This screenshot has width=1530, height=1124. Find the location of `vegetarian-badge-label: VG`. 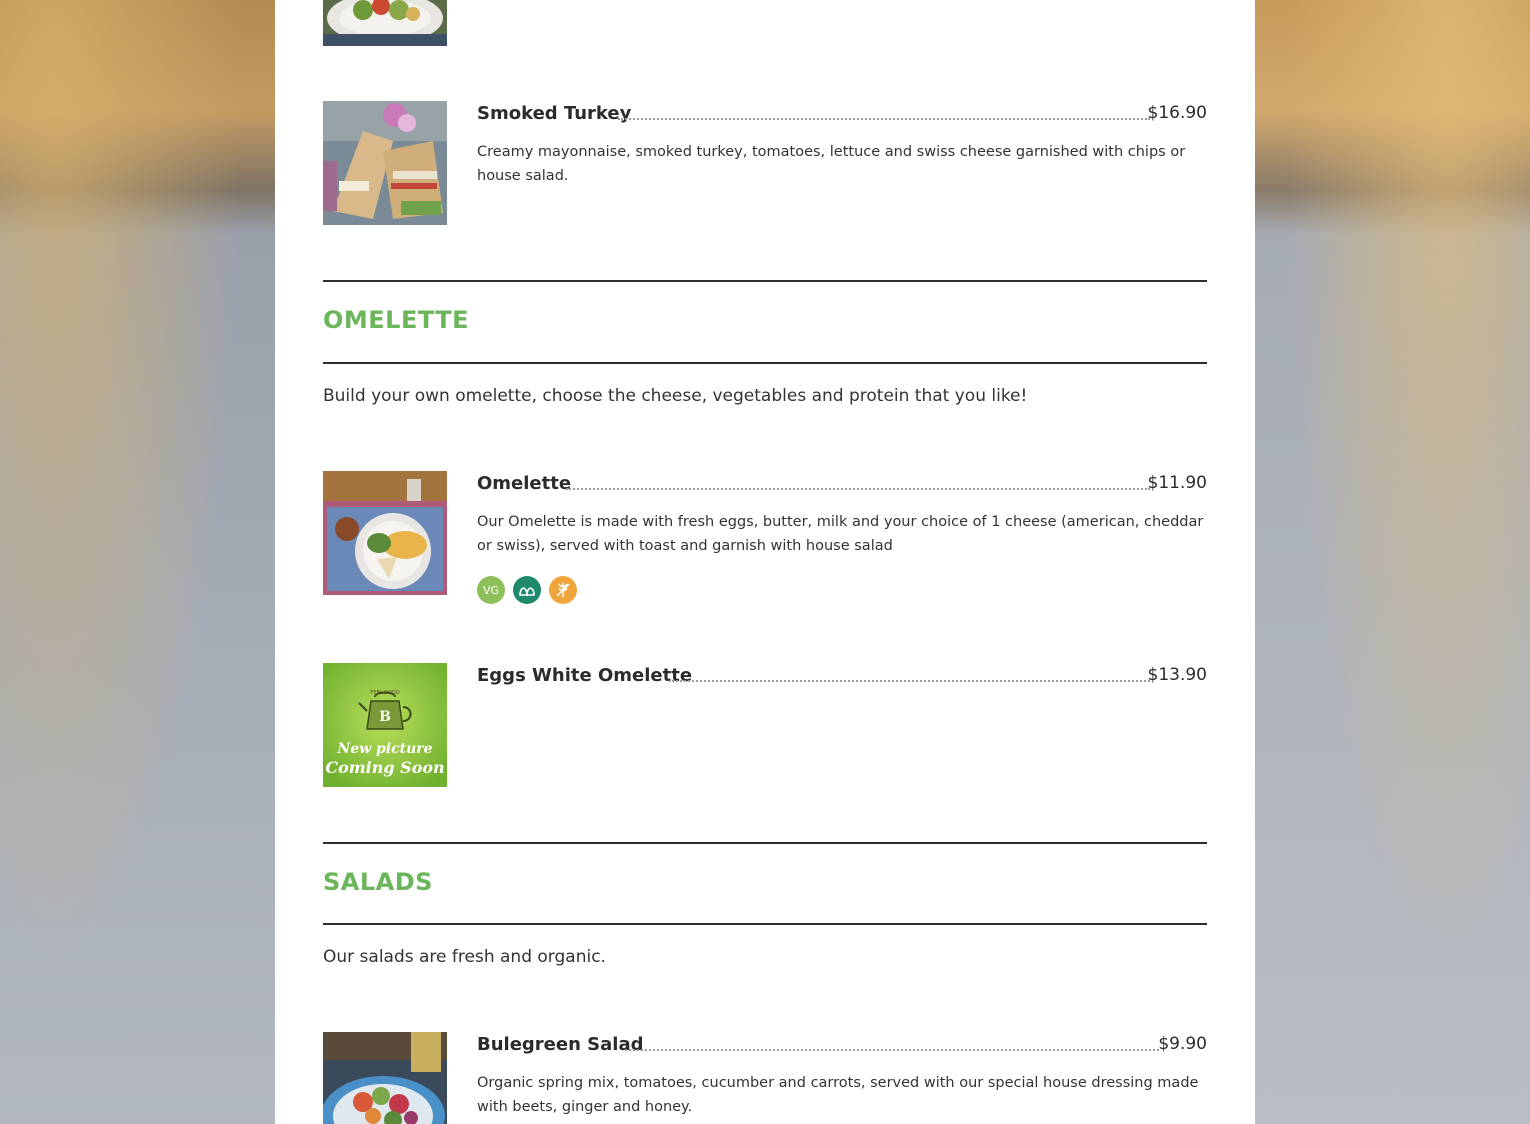

vegetarian-badge-label: VG is located at coordinates (491, 590).